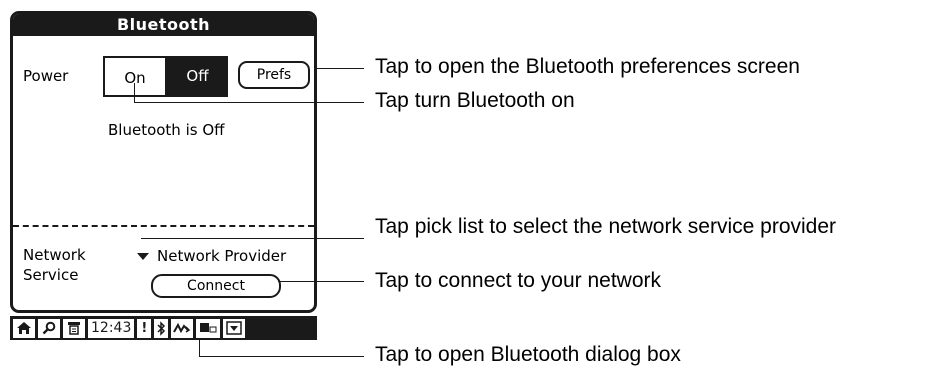  Describe the element at coordinates (222, 256) in the screenshot. I see `network-provider-value: Network Provider` at that location.